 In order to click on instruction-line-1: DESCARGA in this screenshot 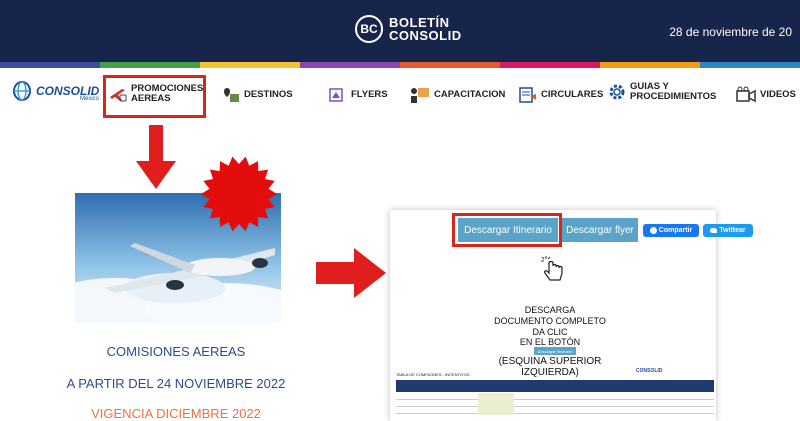, I will do `click(550, 310)`.